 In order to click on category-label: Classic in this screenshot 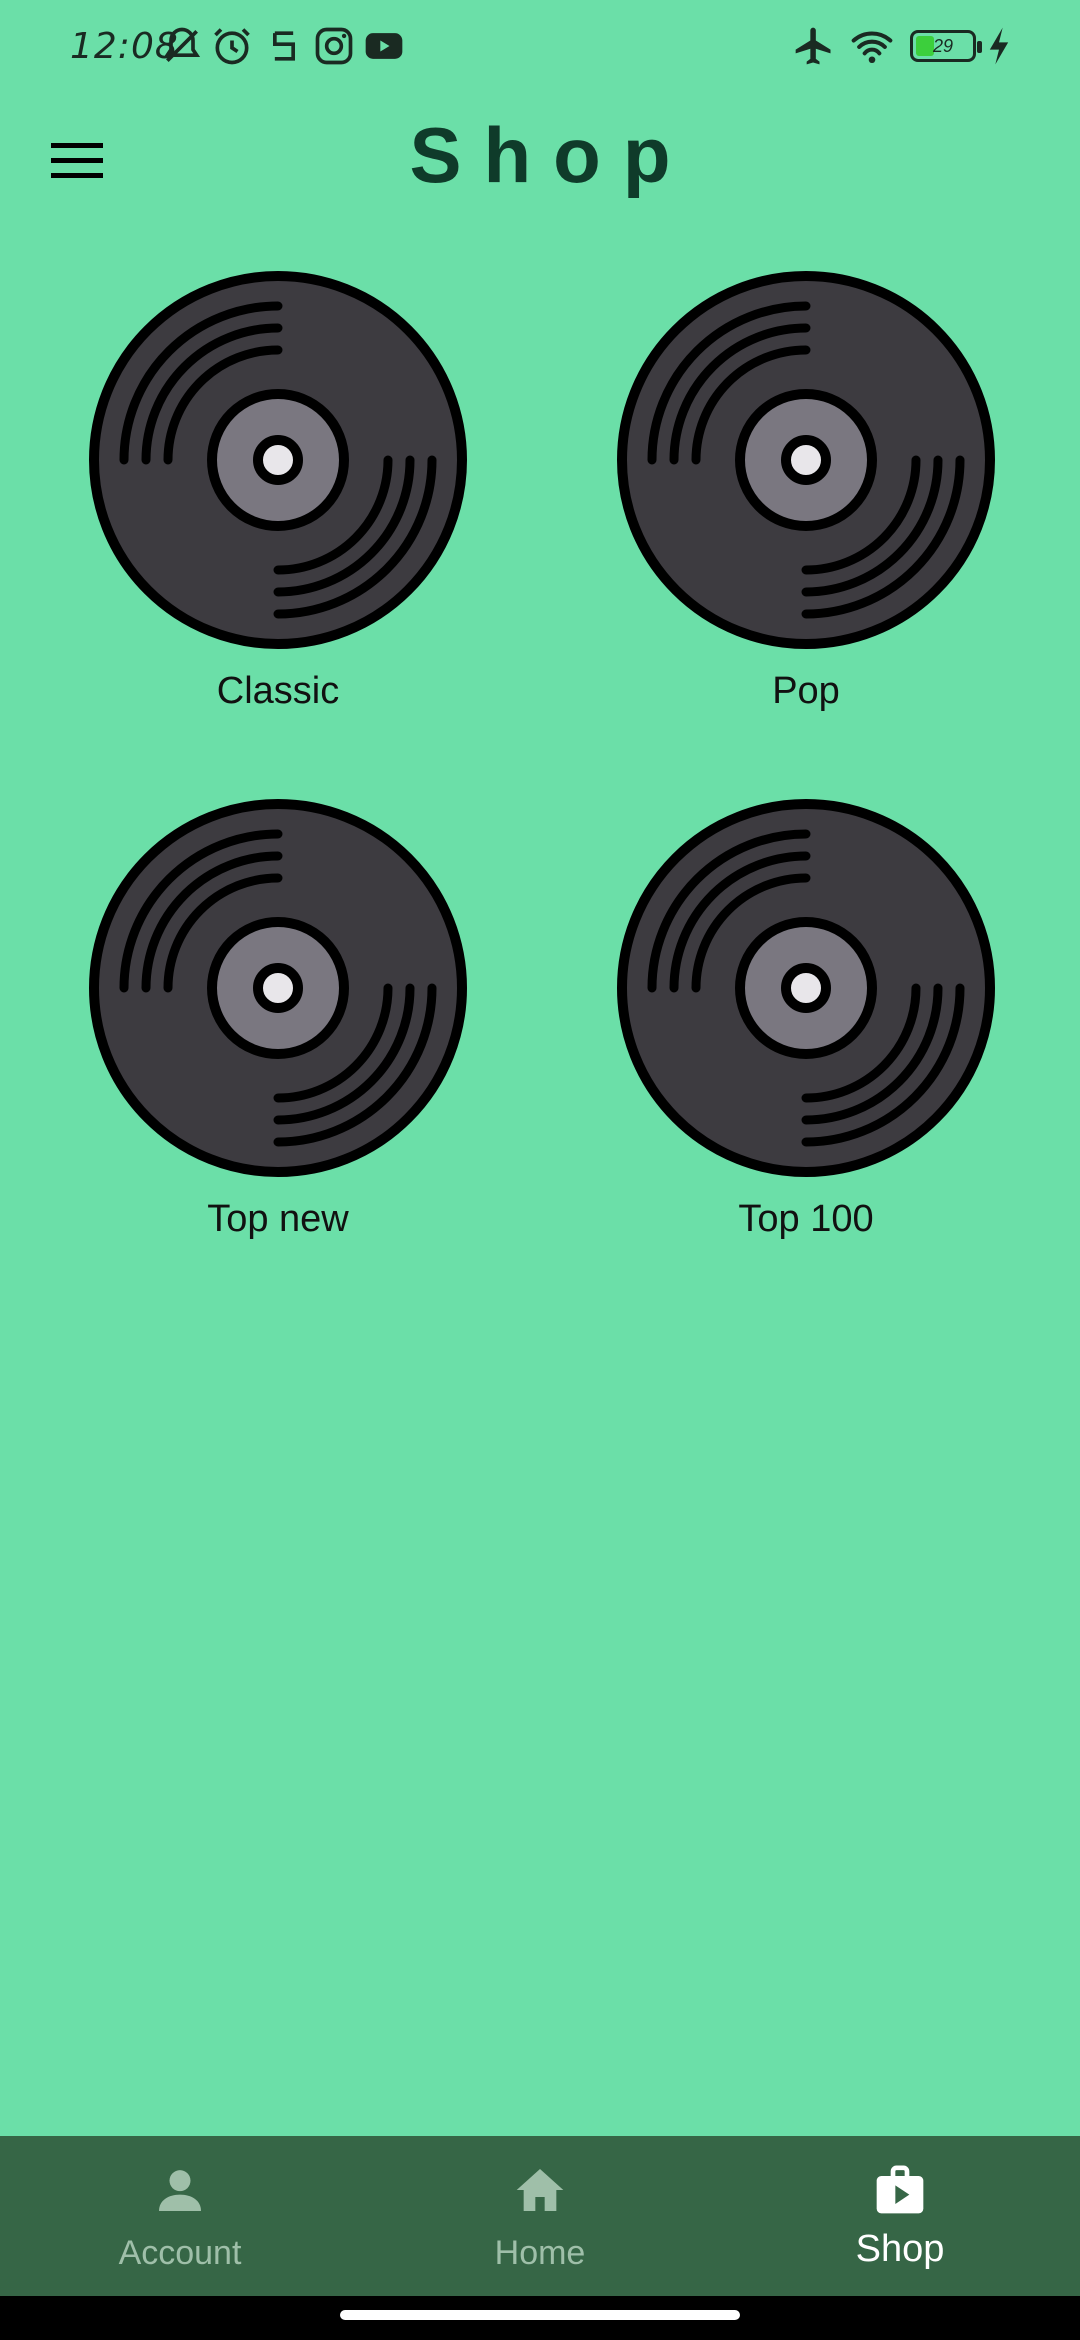, I will do `click(278, 691)`.